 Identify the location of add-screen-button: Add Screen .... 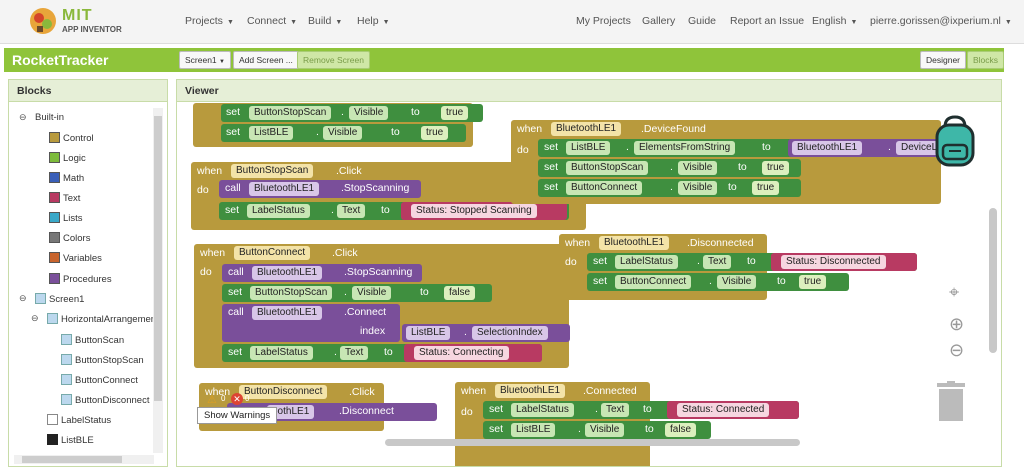
(266, 60).